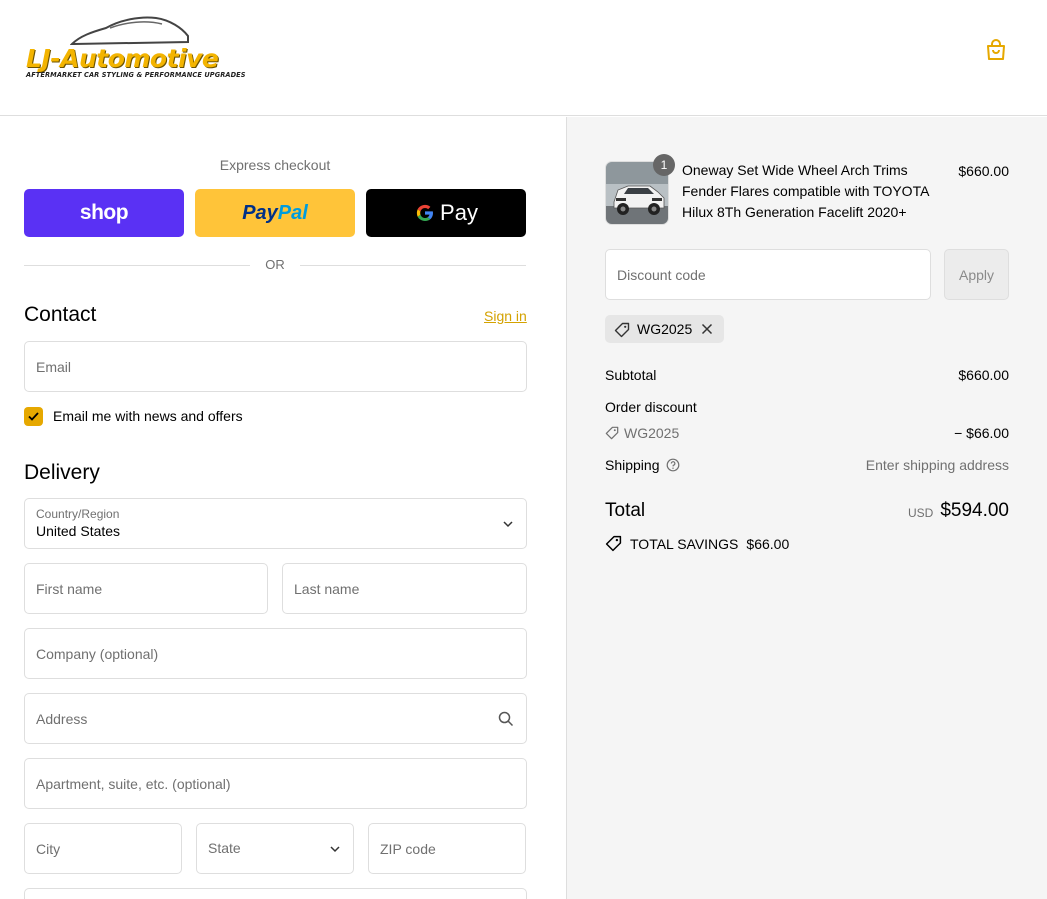  What do you see at coordinates (505, 316) in the screenshot?
I see `sign-in-link: Sign in` at bounding box center [505, 316].